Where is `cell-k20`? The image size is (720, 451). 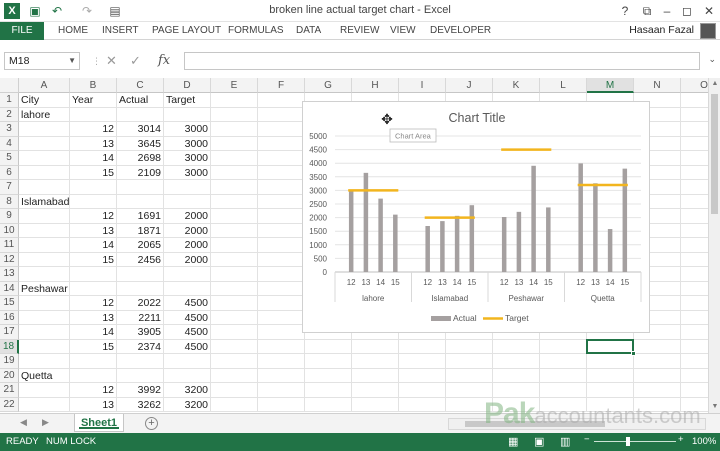 cell-k20 is located at coordinates (516, 375).